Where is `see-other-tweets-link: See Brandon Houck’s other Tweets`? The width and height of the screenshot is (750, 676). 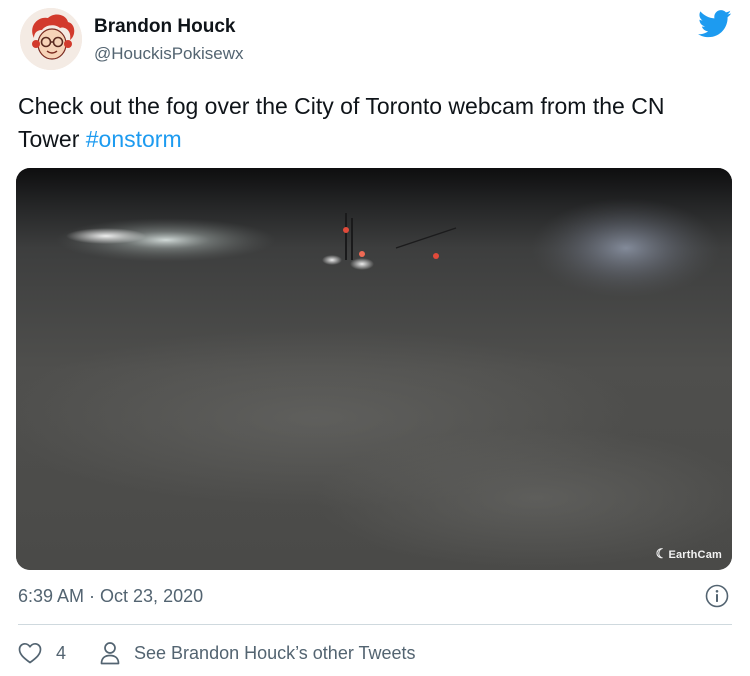
see-other-tweets-link: See Brandon Houck’s other Tweets is located at coordinates (258, 653).